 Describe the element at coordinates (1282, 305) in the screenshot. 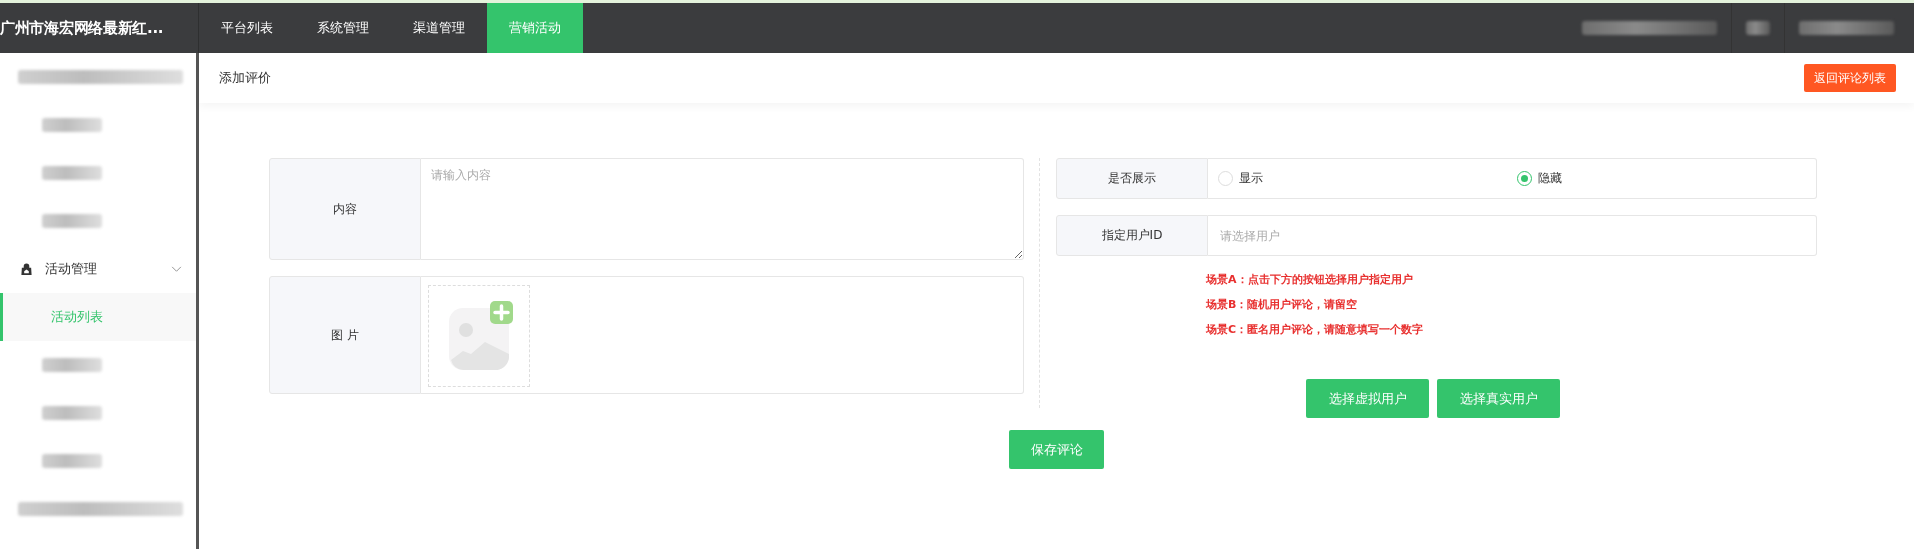

I see `hint-text: 场景B：随机用户评论，请留空` at that location.